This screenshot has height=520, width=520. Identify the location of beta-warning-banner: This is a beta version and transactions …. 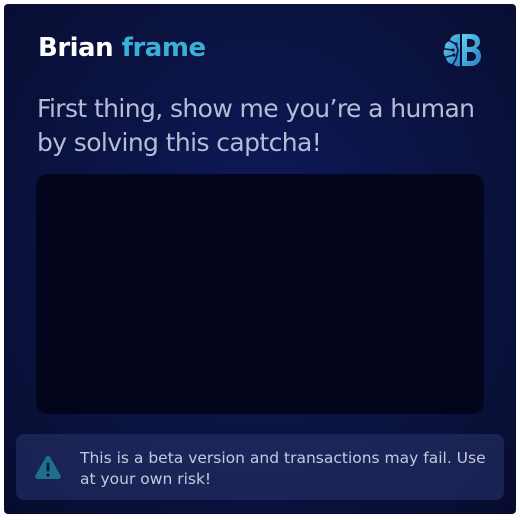
(260, 467).